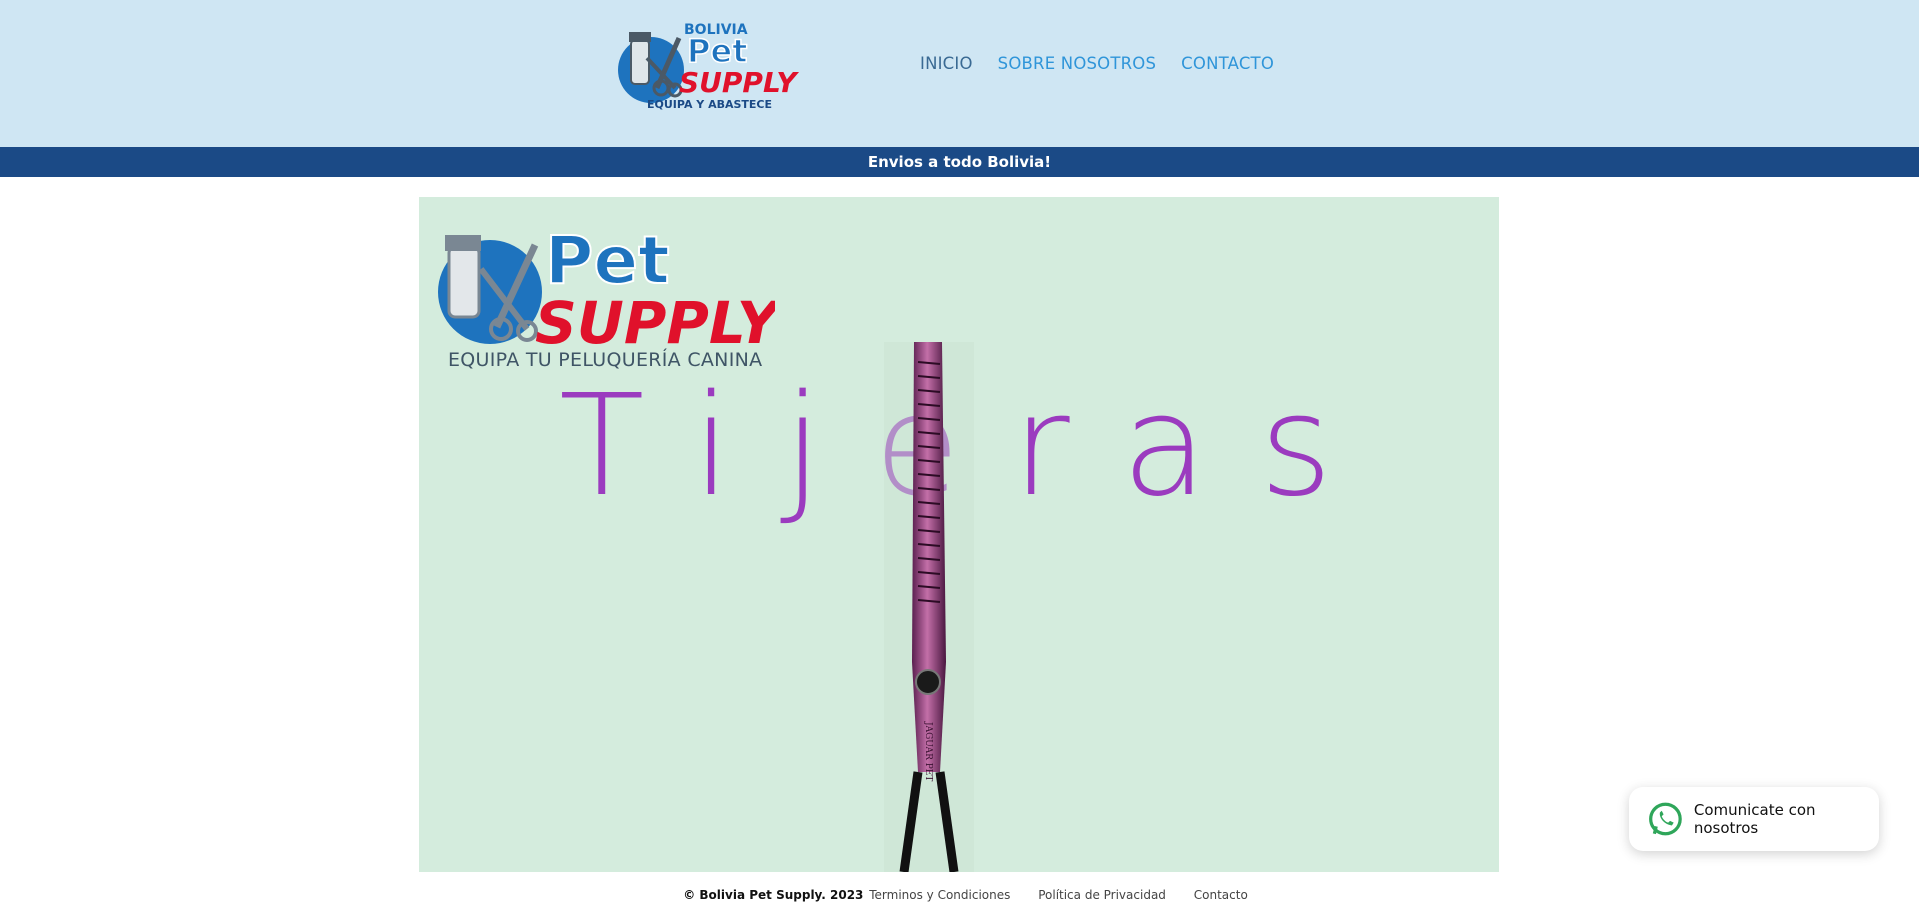 This screenshot has width=1919, height=918. Describe the element at coordinates (929, 607) in the screenshot. I see `scissors-image: JAGUAR PET` at that location.